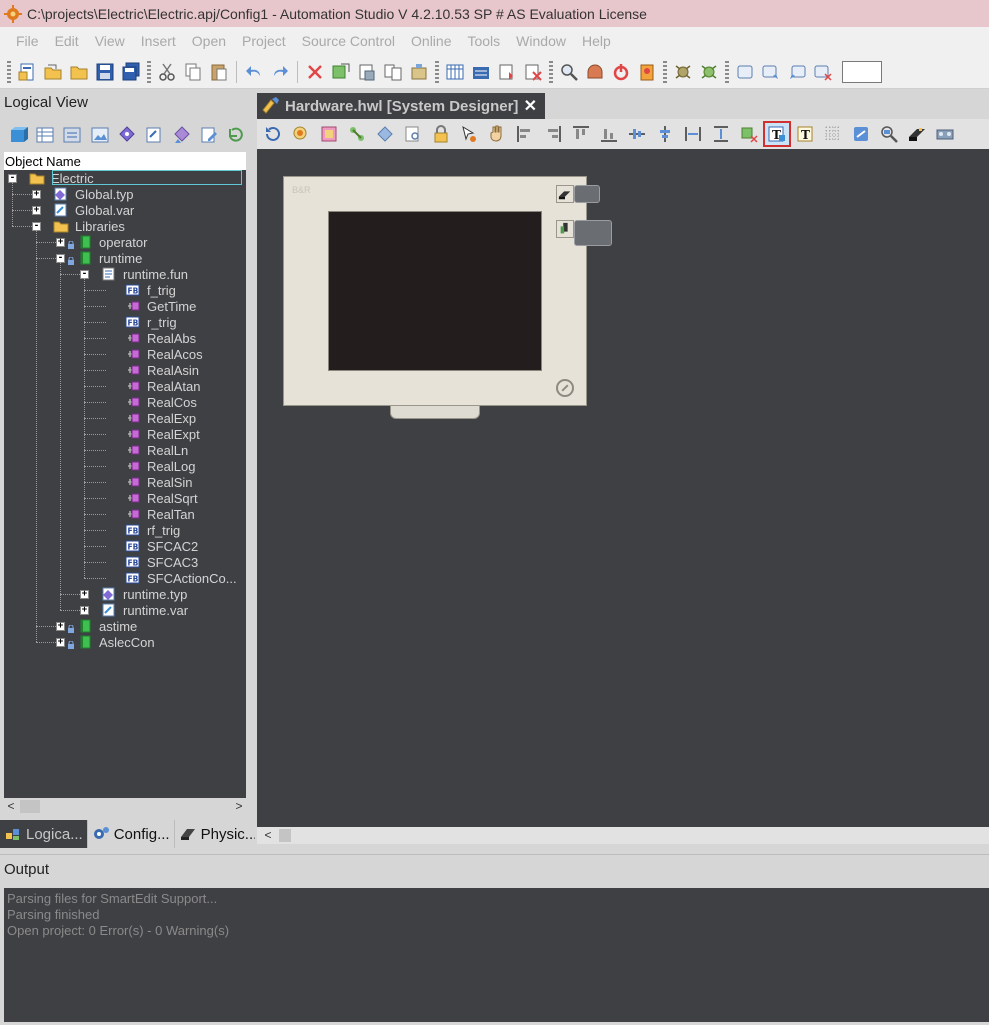 This screenshot has width=989, height=1025. Describe the element at coordinates (596, 41) in the screenshot. I see `menu-help: Help` at that location.